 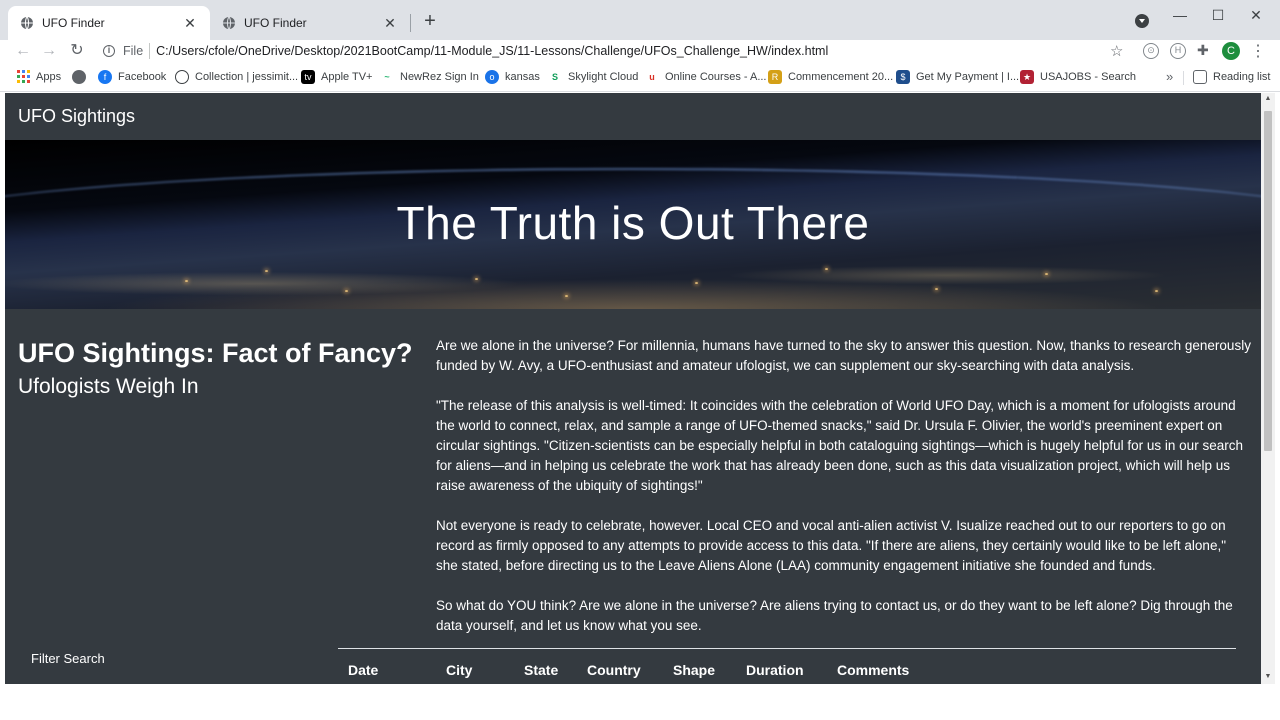 I want to click on browser-tab-active: UFO Finder ✕, so click(x=109, y=23).